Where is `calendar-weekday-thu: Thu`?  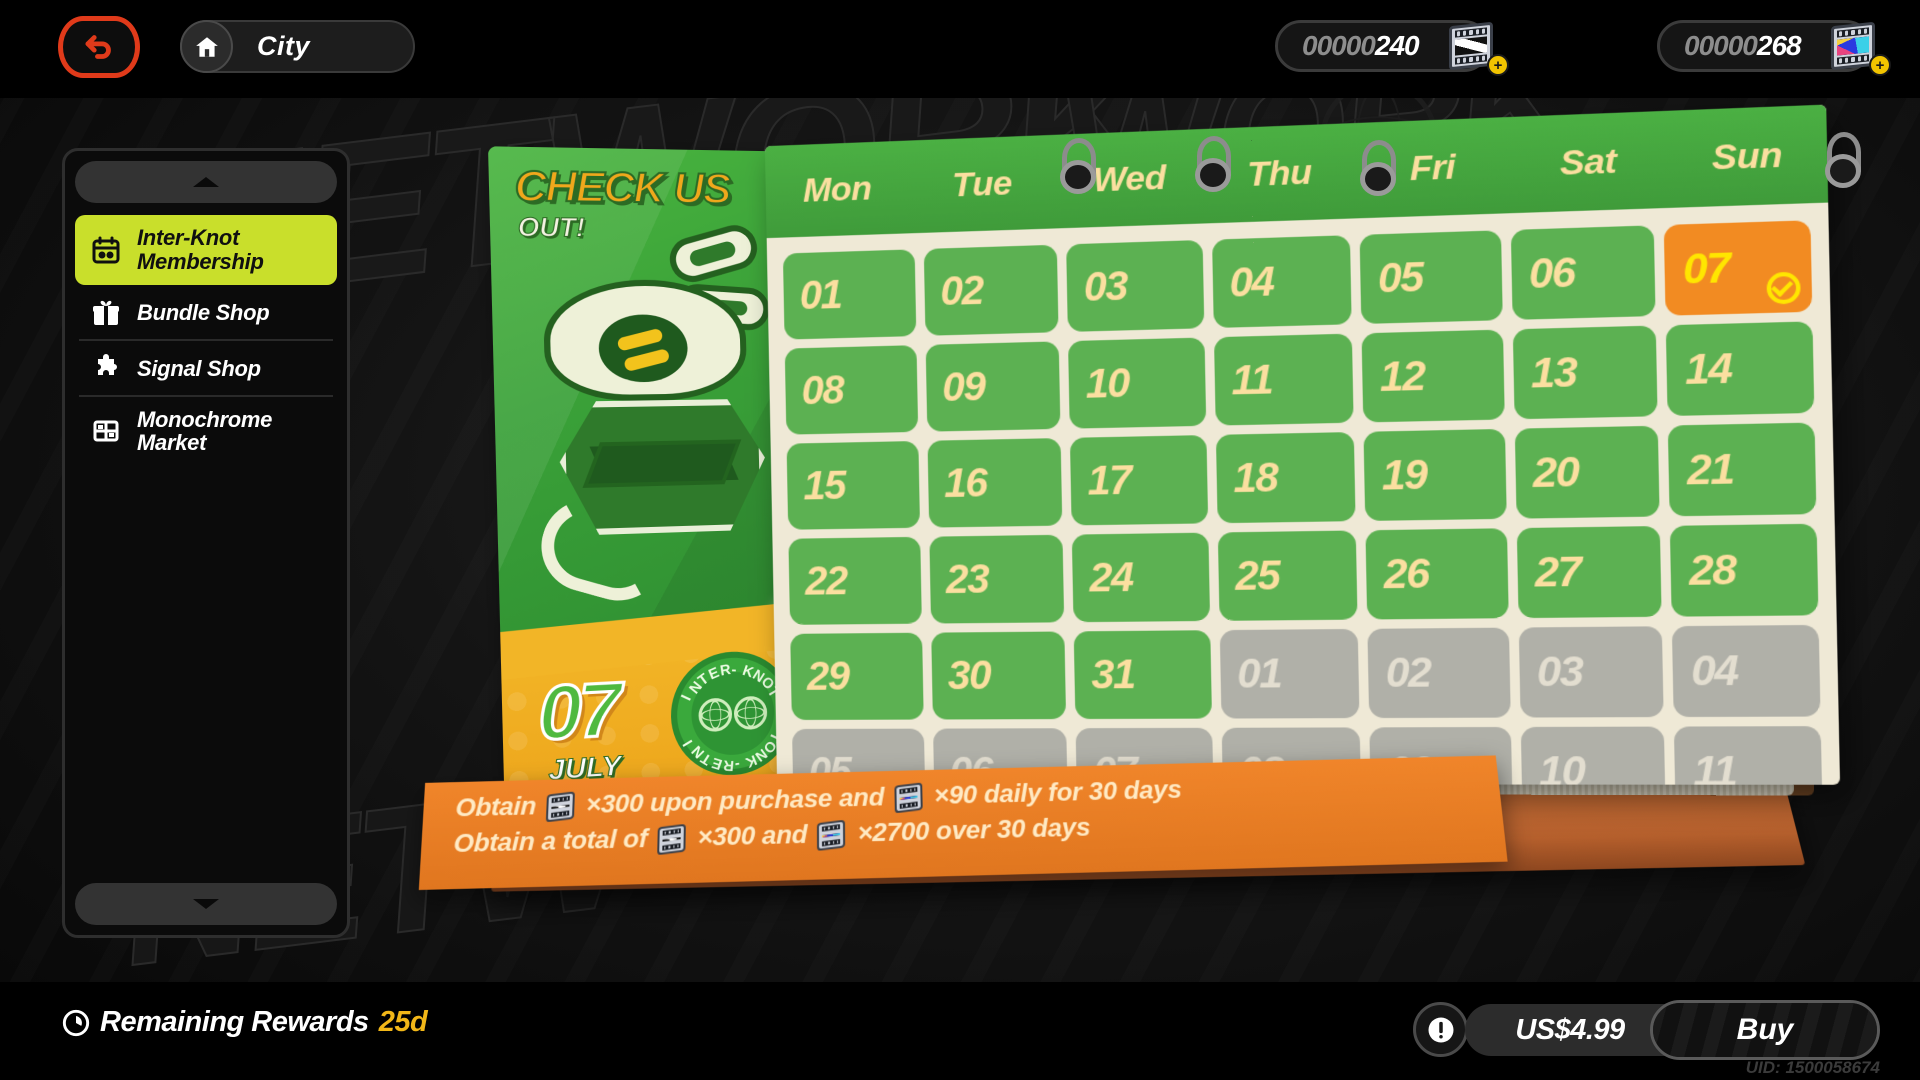
calendar-weekday-thu: Thu is located at coordinates (1279, 173).